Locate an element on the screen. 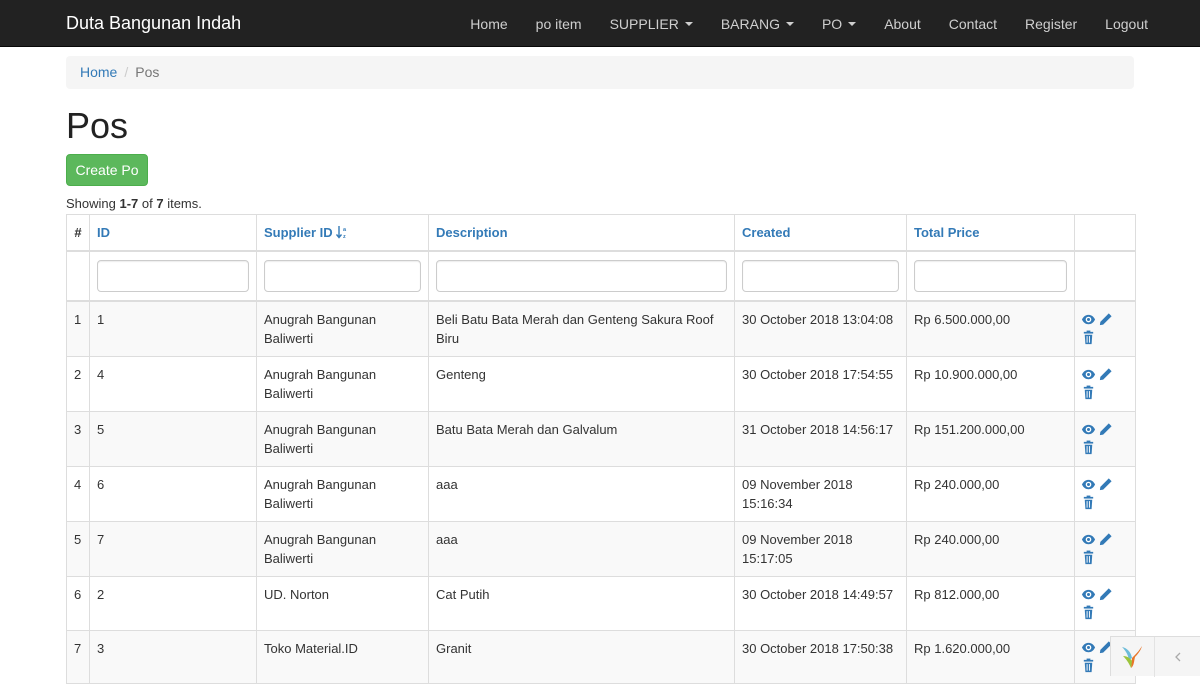 This screenshot has width=1200, height=684. column-header-created: Created is located at coordinates (820, 233).